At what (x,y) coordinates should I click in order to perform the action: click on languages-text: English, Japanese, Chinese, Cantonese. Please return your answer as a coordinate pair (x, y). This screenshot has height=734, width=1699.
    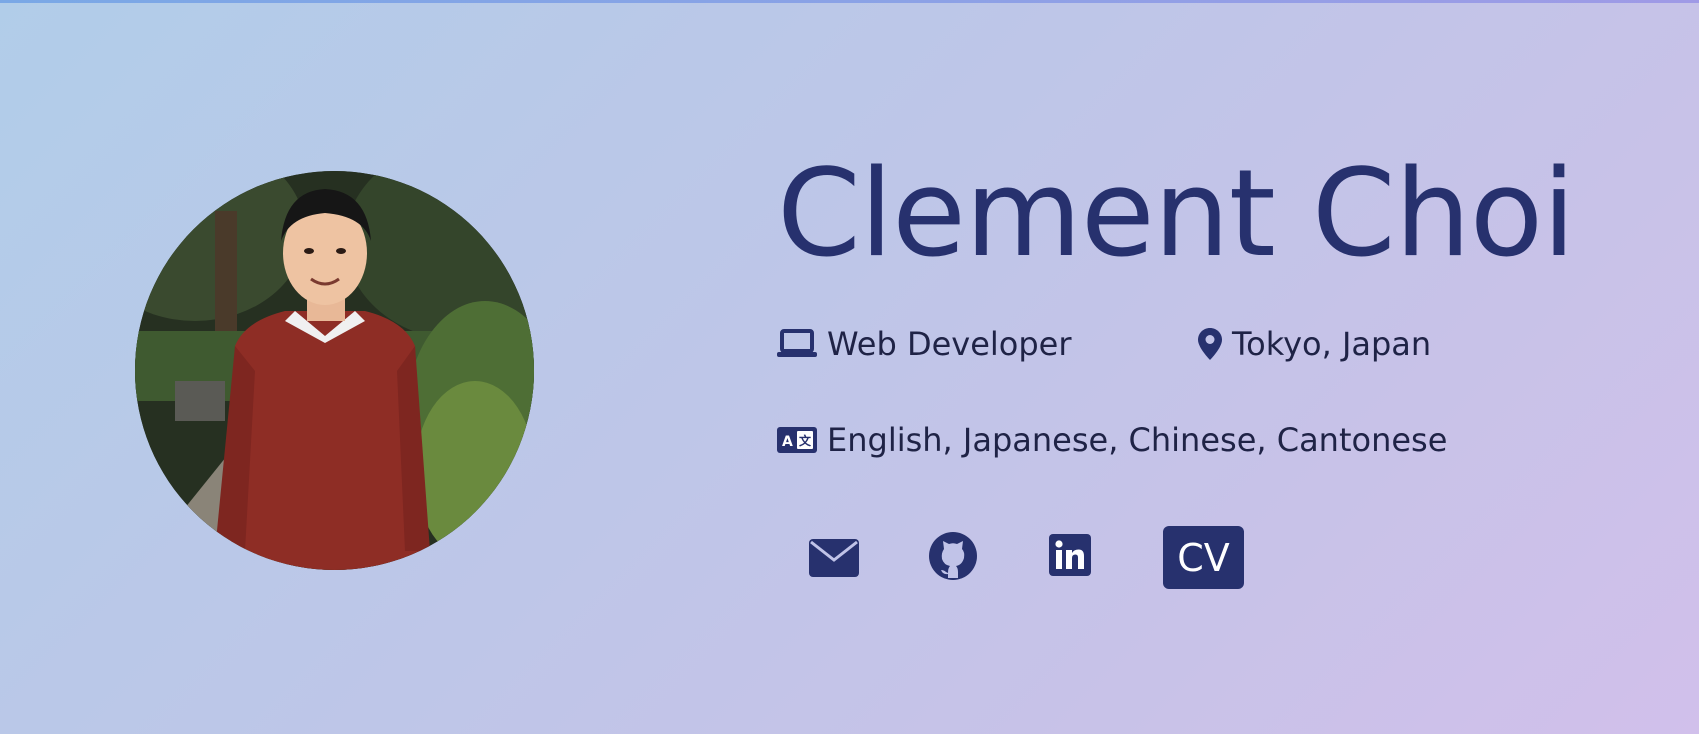
    Looking at the image, I should click on (1137, 440).